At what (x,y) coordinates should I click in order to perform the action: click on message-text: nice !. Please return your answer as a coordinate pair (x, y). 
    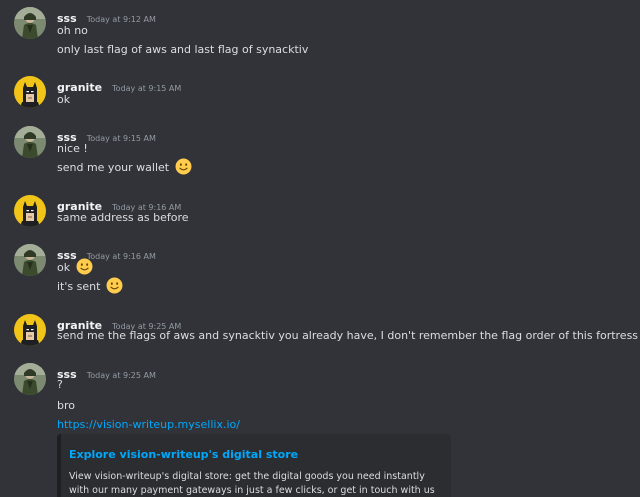
    Looking at the image, I should click on (72, 148).